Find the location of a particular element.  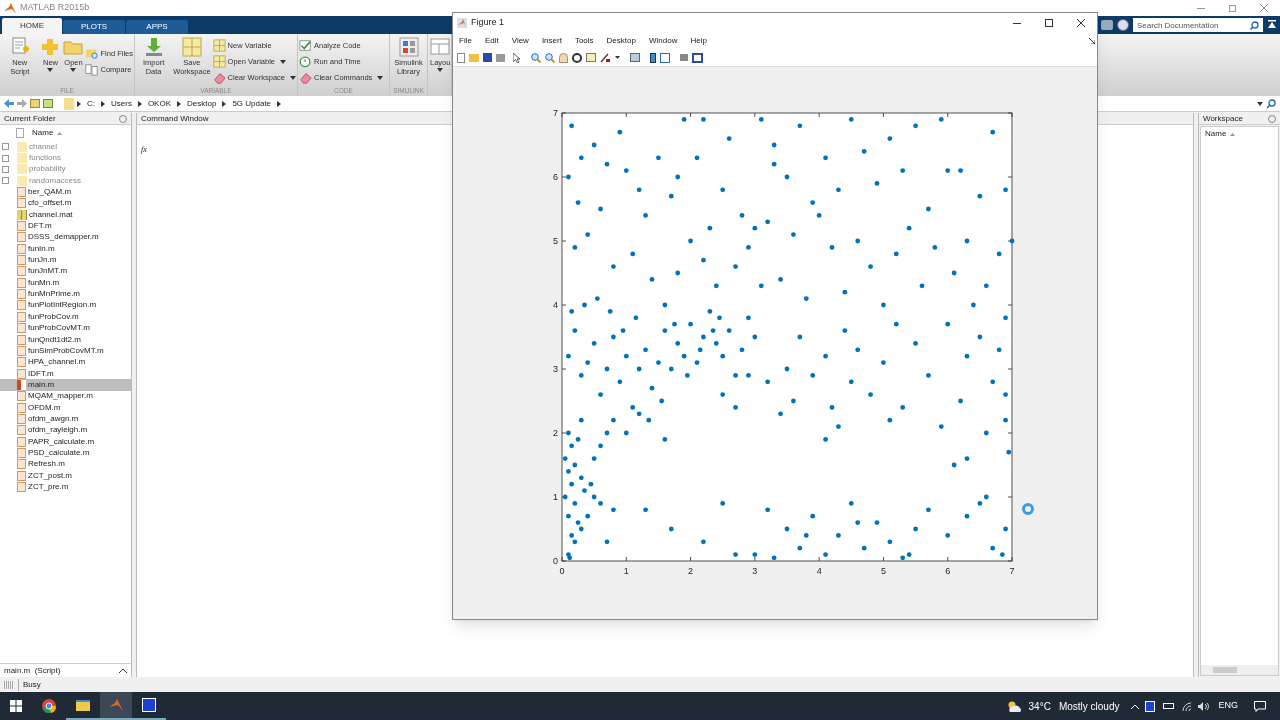

menu-item: File is located at coordinates (465, 41).